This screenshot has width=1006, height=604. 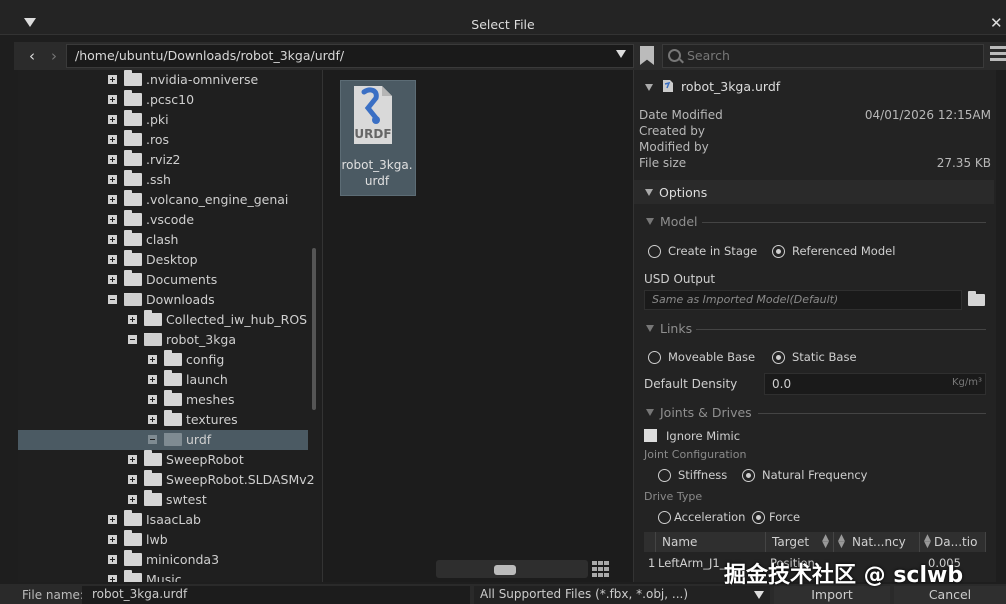 I want to click on ignore-mimic-checkbox, so click(x=650, y=435).